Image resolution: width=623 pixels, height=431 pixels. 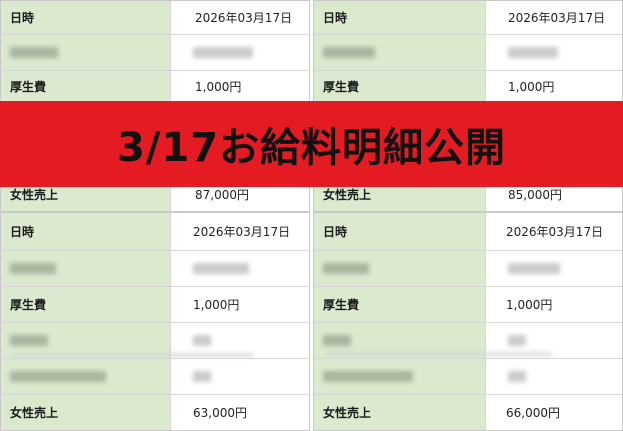 What do you see at coordinates (311, 148) in the screenshot?
I see `banner-title: 3/17お給料明細公開` at bounding box center [311, 148].